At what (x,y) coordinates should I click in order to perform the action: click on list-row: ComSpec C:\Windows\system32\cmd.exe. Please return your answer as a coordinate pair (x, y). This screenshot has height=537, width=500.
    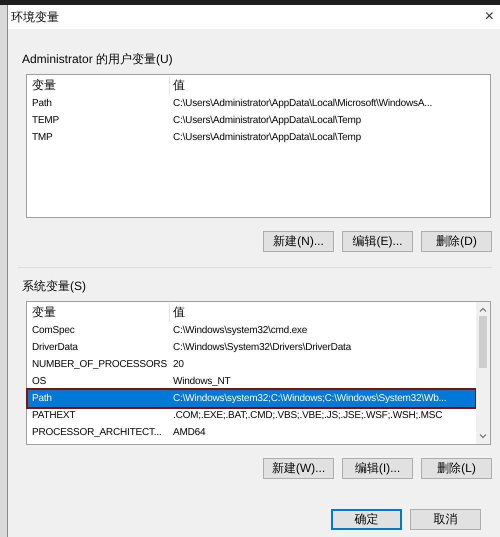
    Looking at the image, I should click on (251, 330).